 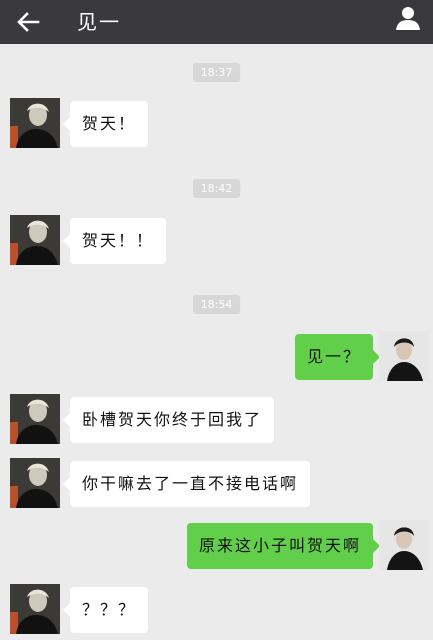 I want to click on message-row-outgoing: 原来这小子叫贺天啊, so click(x=216, y=546).